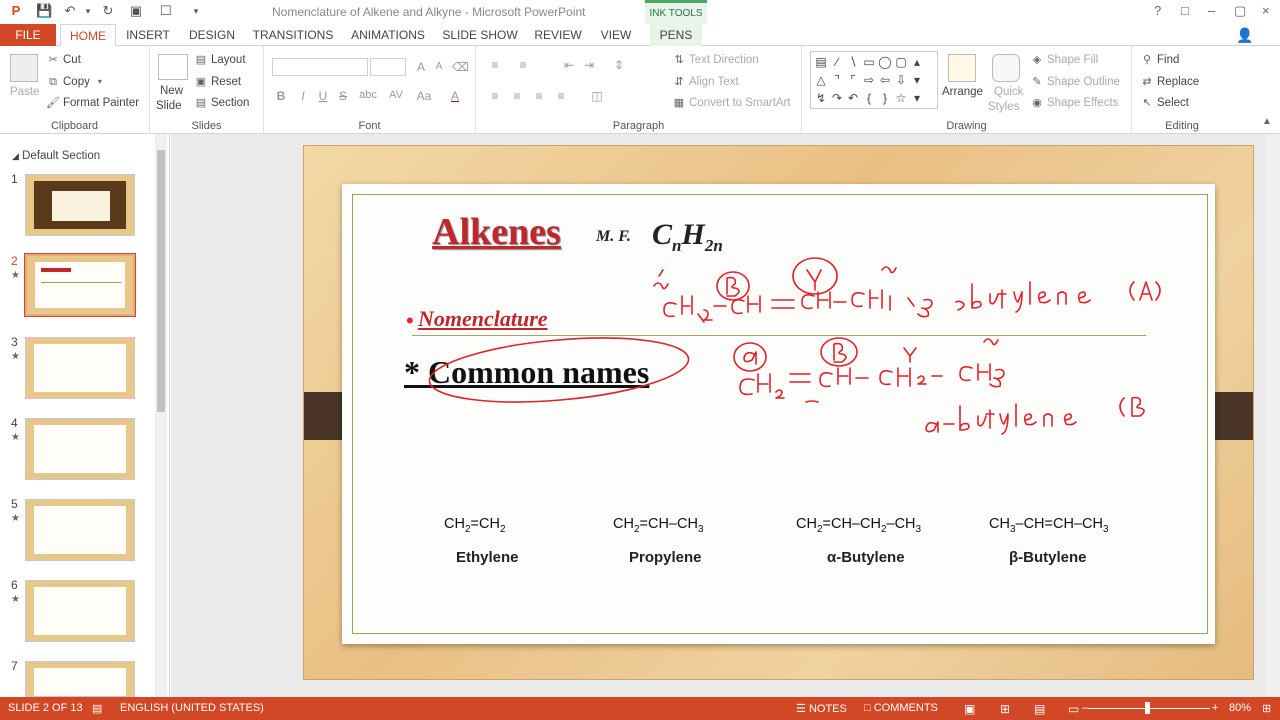 The height and width of the screenshot is (720, 1280). I want to click on oval-shape-icon: ◯, so click(885, 62).